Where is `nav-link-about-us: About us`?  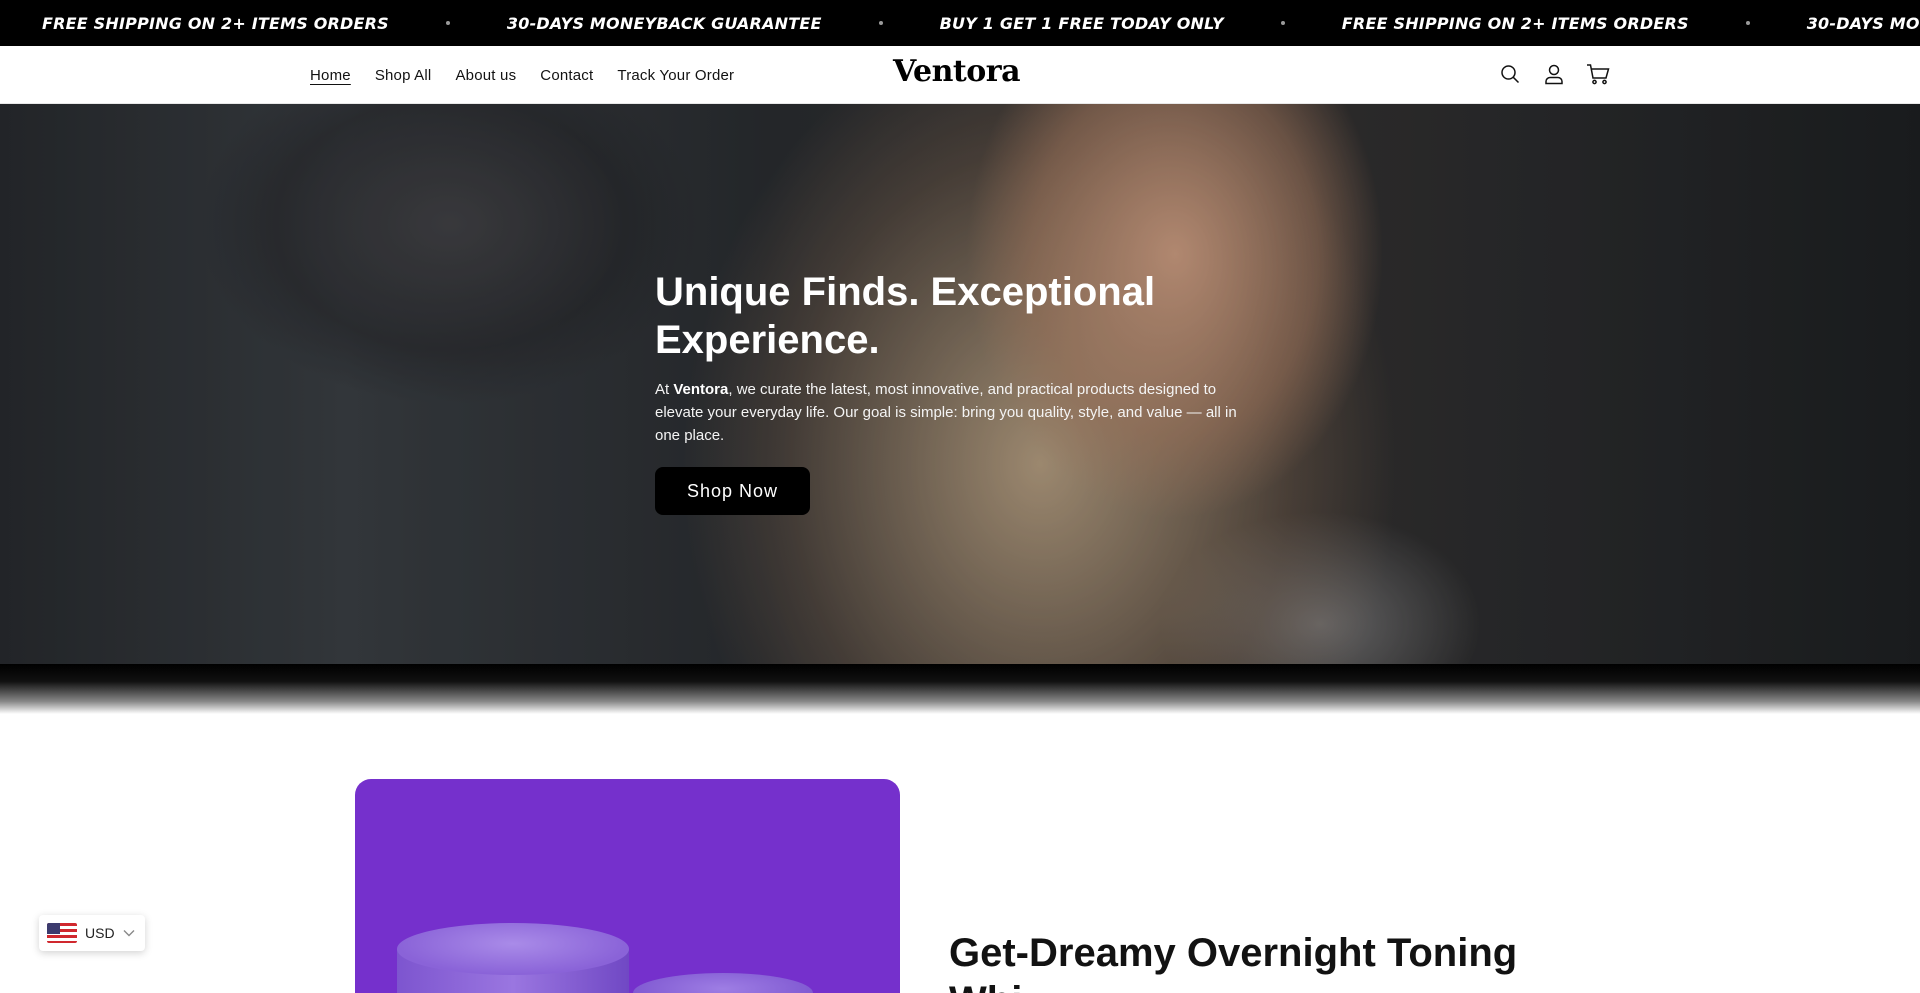 nav-link-about-us: About us is located at coordinates (485, 75).